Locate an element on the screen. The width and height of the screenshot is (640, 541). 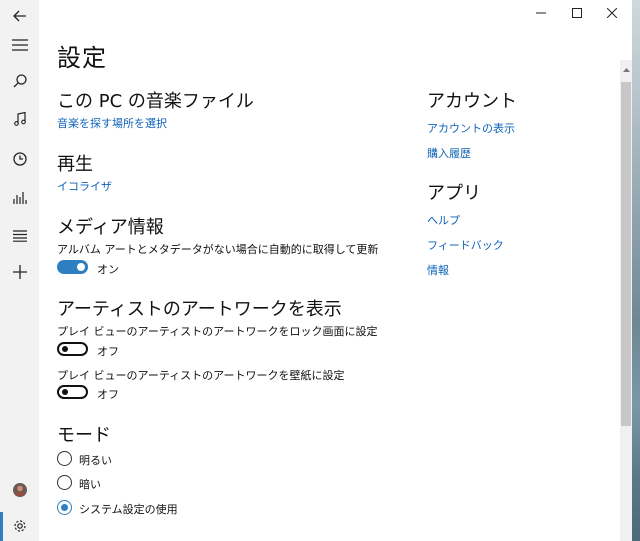
mode-dark-label: 暗い is located at coordinates (90, 484).